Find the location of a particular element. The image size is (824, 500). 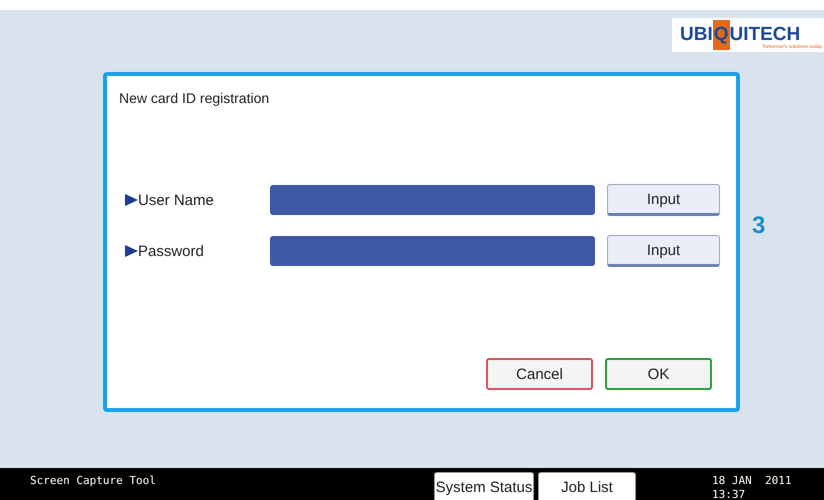

cancel-button: Cancel is located at coordinates (539, 374).